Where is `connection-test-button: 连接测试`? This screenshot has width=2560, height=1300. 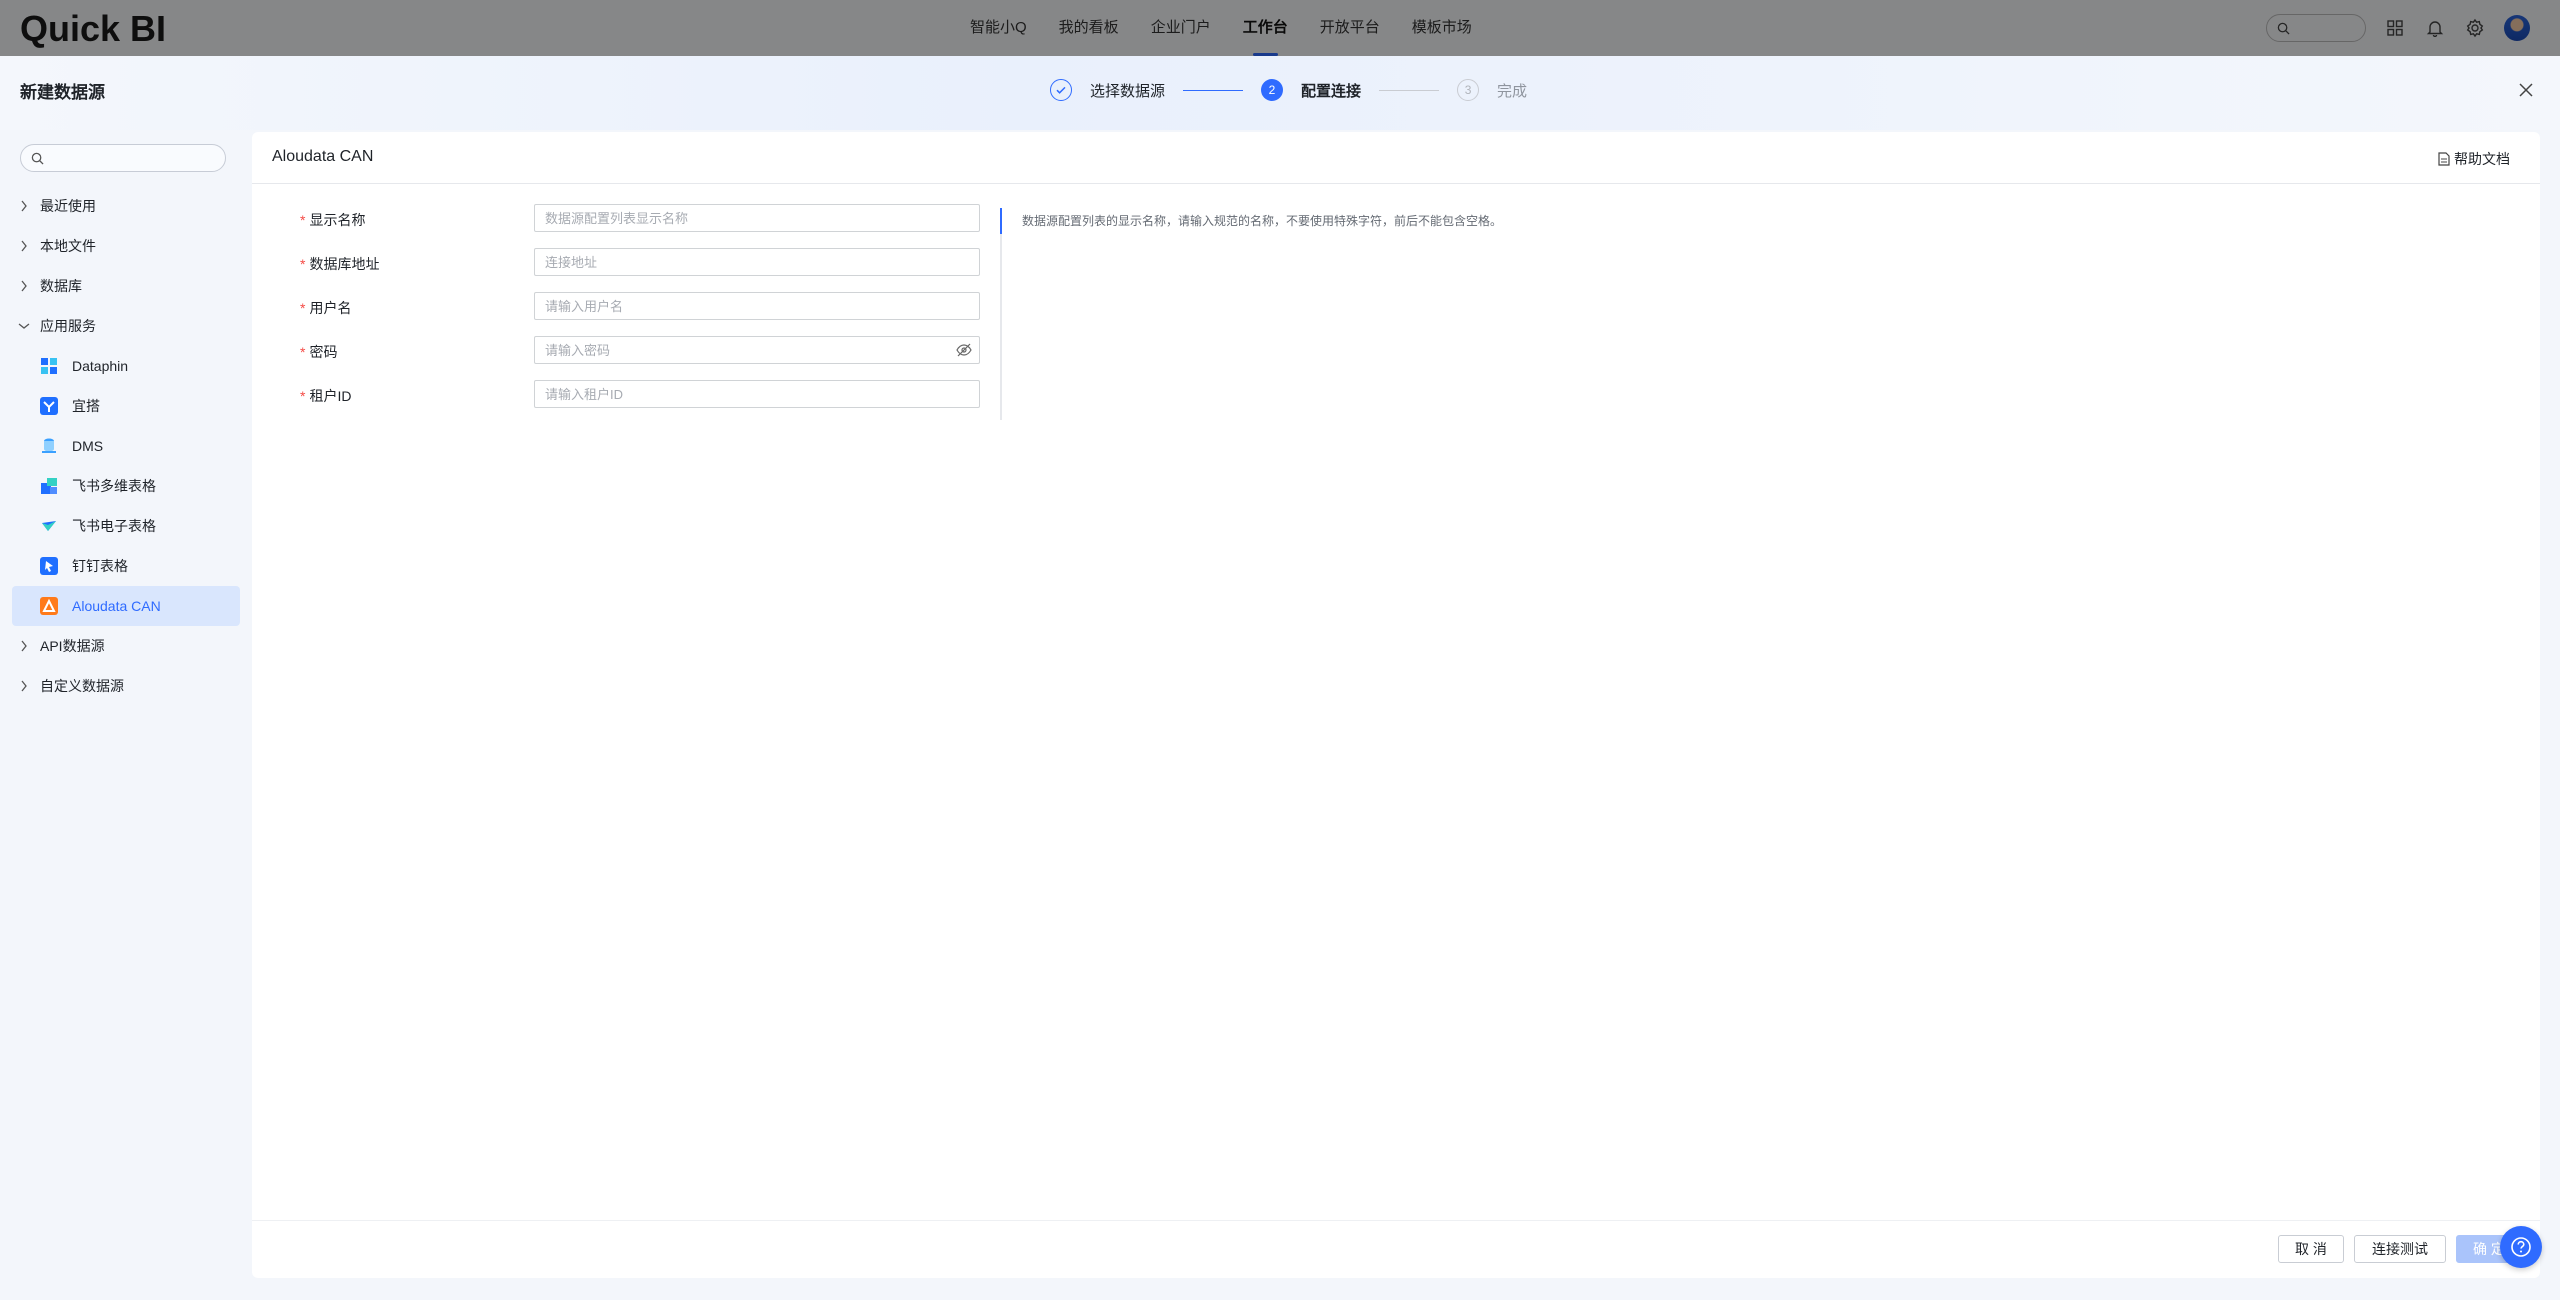 connection-test-button: 连接测试 is located at coordinates (2400, 1249).